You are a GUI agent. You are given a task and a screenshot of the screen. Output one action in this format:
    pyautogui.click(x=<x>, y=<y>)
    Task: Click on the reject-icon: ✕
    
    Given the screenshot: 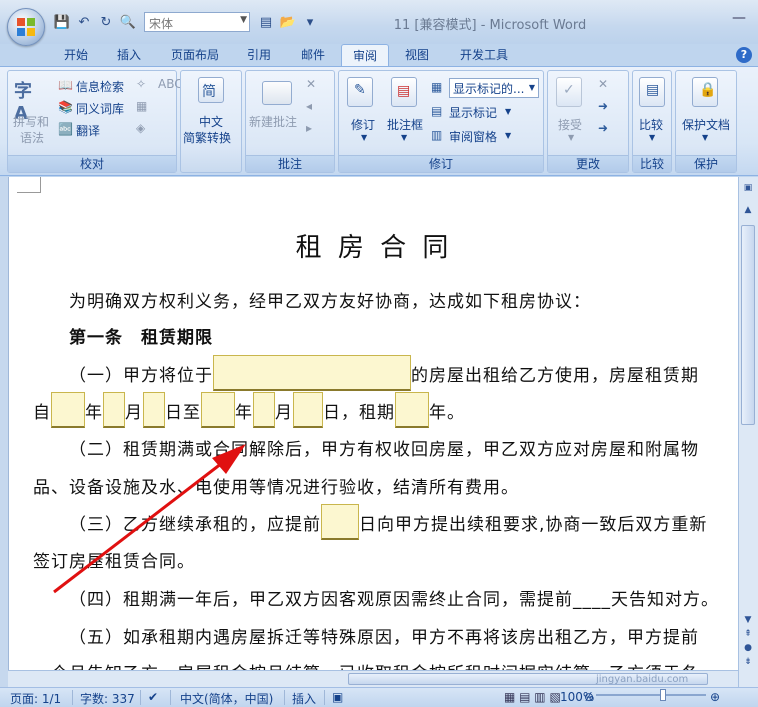 What is the action you would take?
    pyautogui.click(x=603, y=84)
    